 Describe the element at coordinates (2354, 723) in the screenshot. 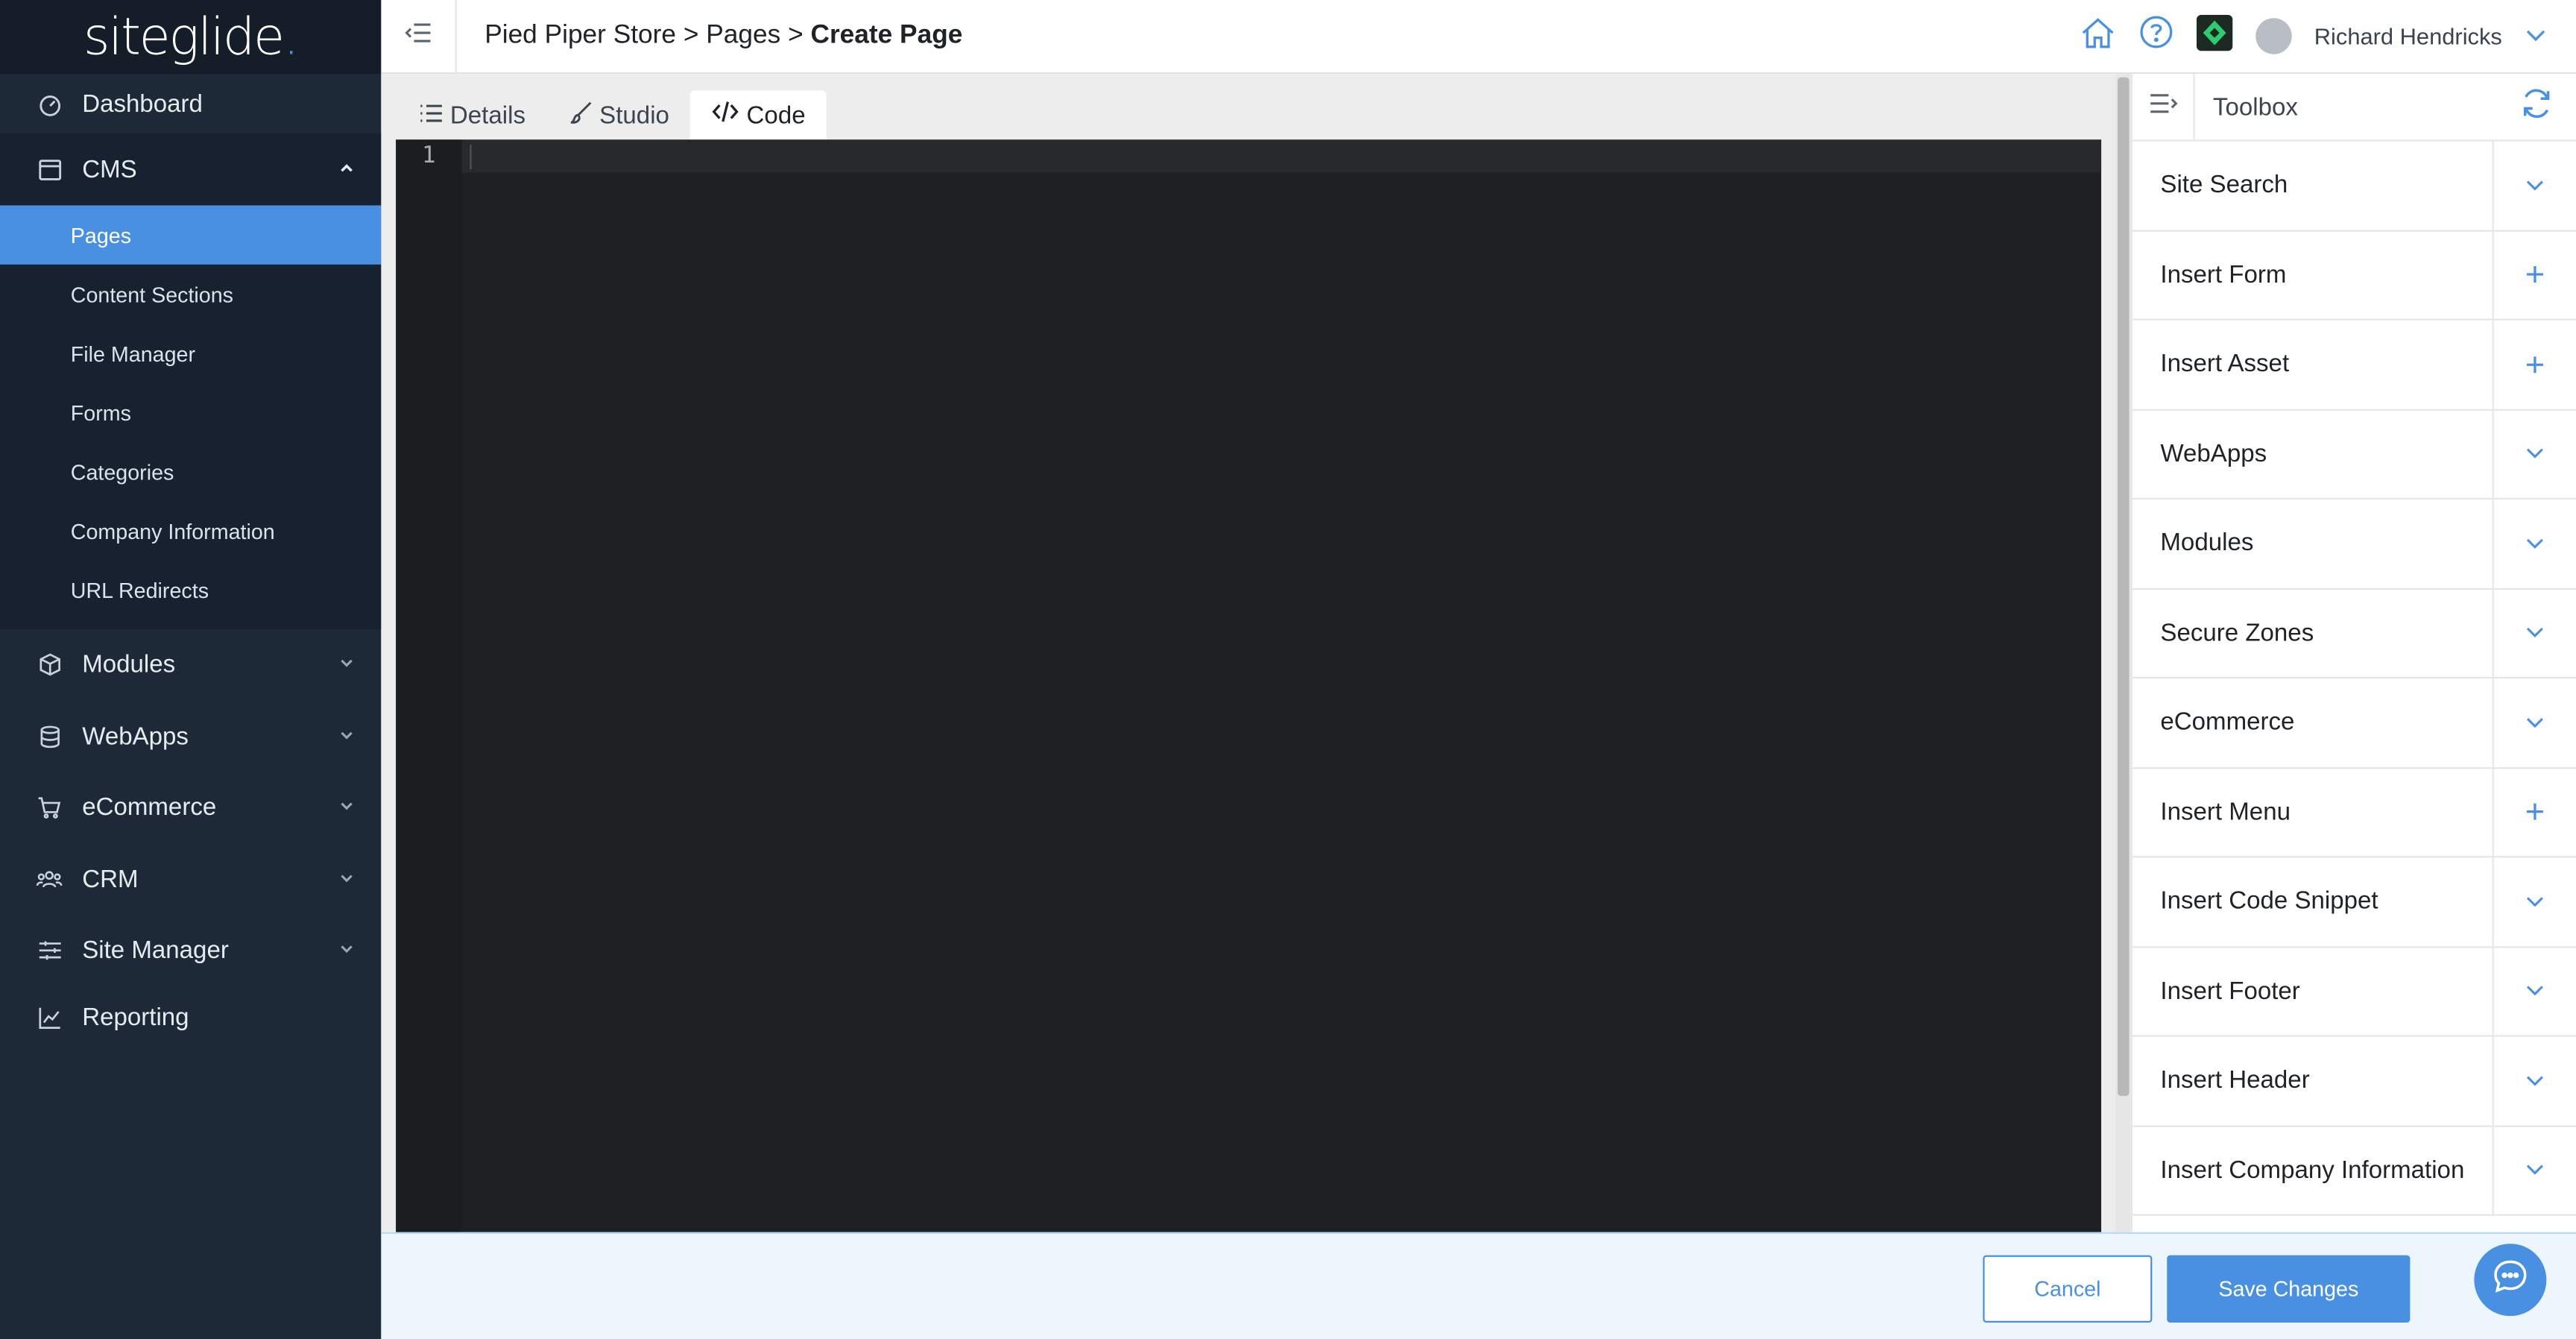

I see `toolbox-row-ecommerce: eCommerce` at that location.